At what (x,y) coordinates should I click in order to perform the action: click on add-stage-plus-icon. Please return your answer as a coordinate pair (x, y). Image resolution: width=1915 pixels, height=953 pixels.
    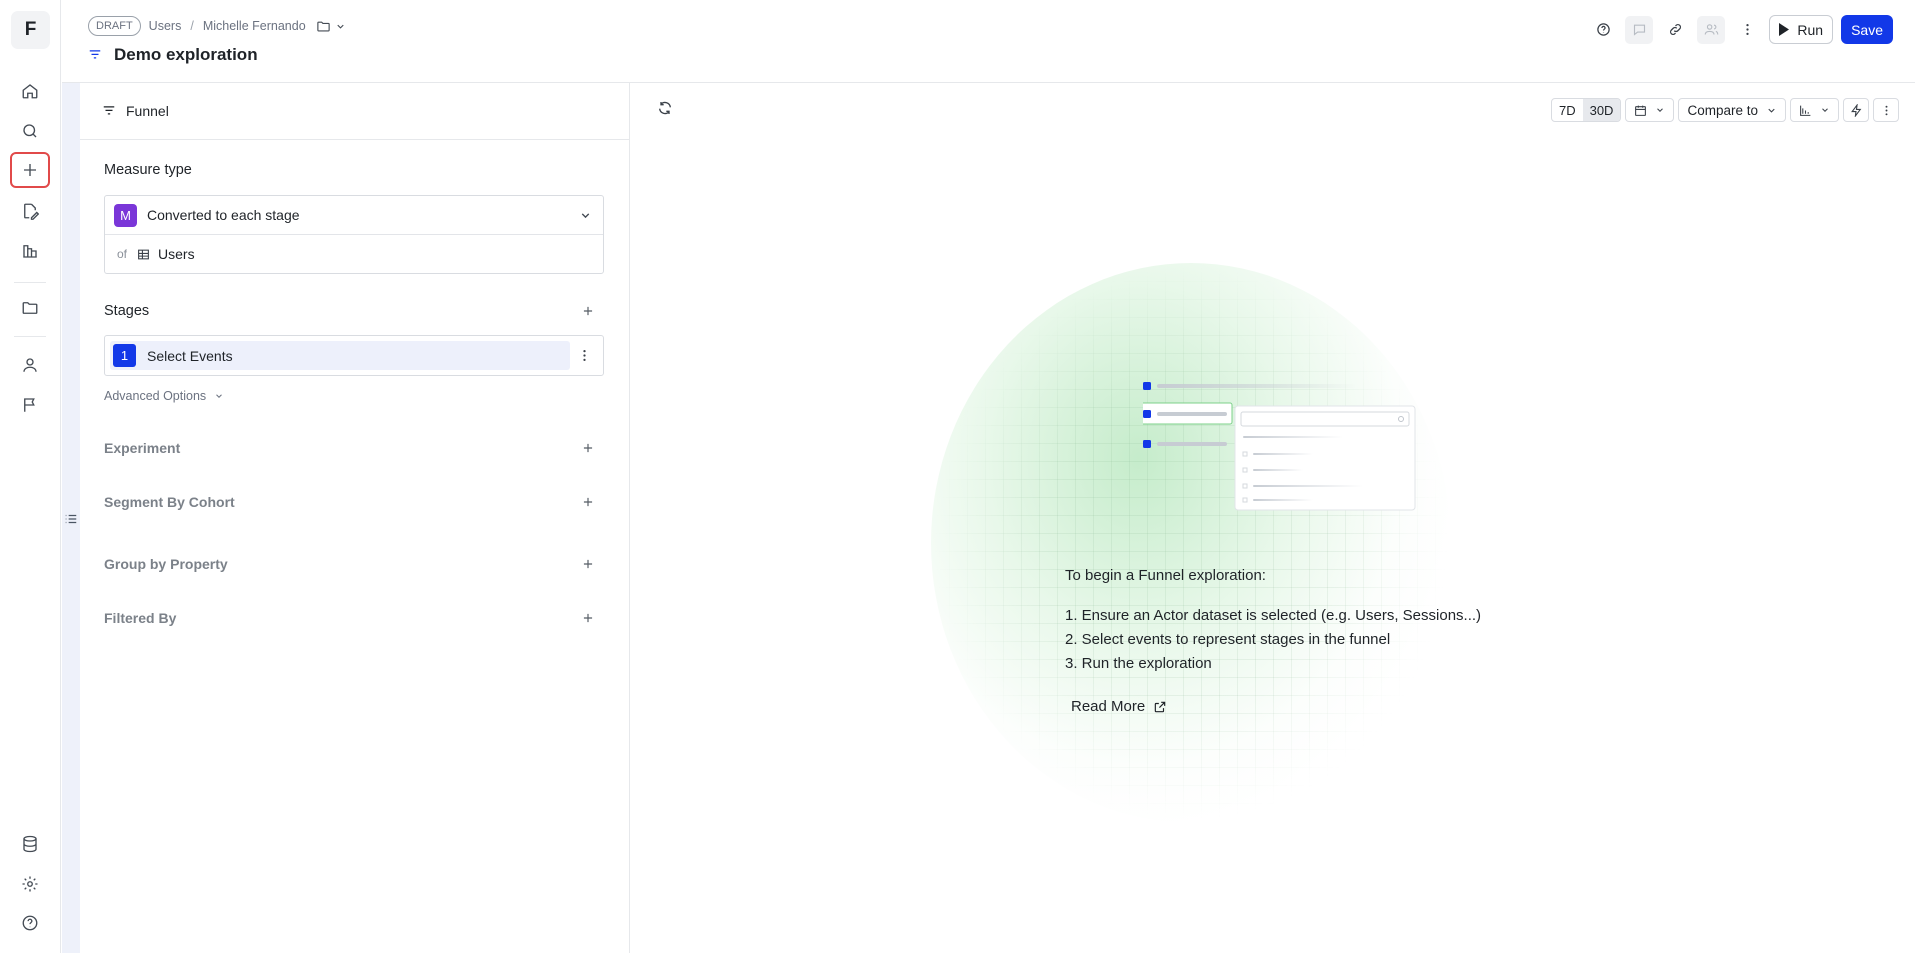
    Looking at the image, I should click on (588, 311).